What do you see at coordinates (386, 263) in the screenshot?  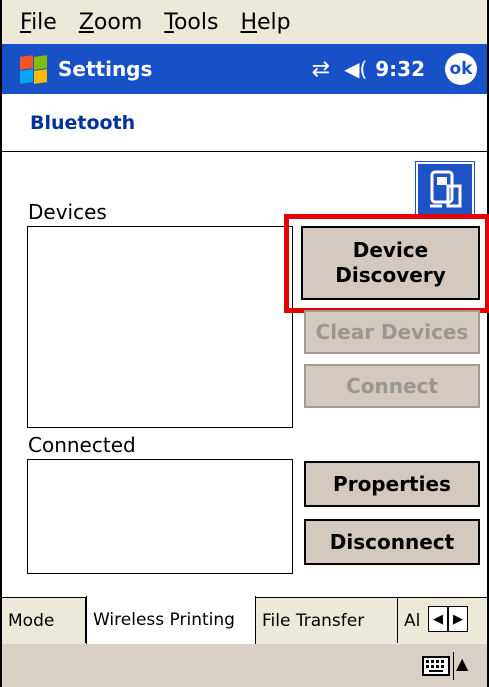 I see `highlight-box` at bounding box center [386, 263].